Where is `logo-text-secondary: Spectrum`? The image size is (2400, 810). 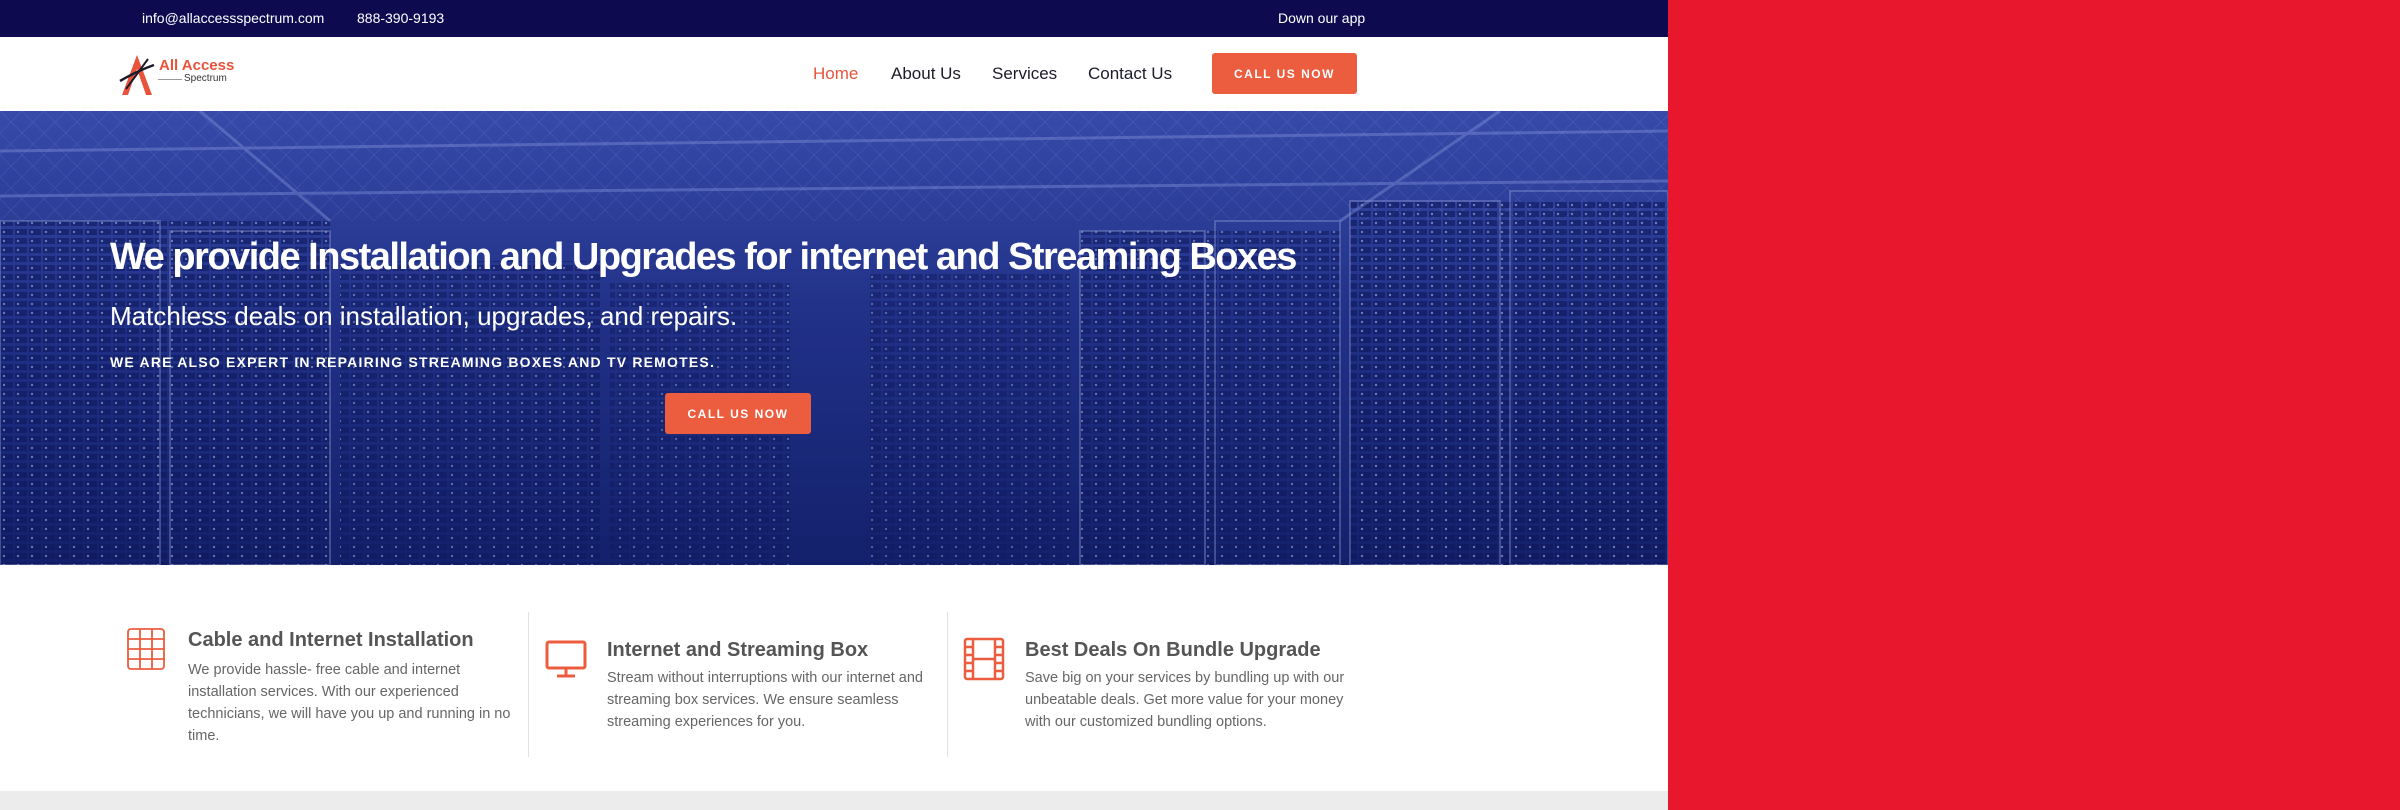
logo-text-secondary: Spectrum is located at coordinates (205, 78).